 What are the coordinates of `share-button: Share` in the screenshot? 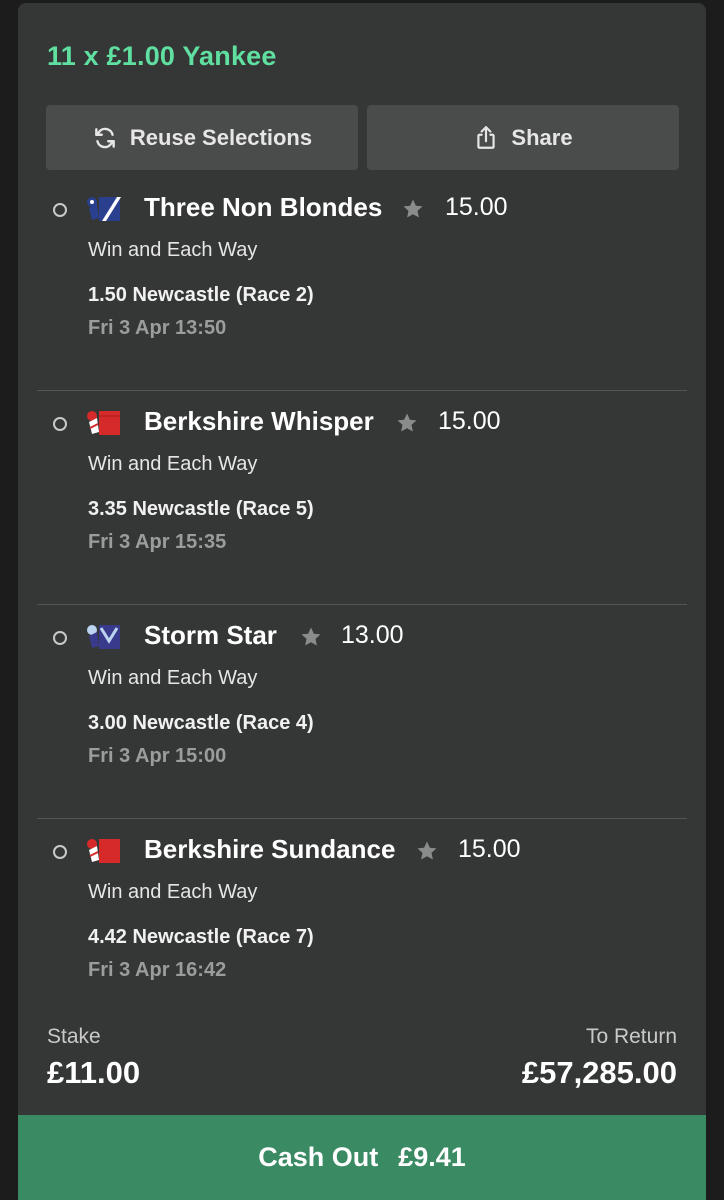 It's located at (523, 137).